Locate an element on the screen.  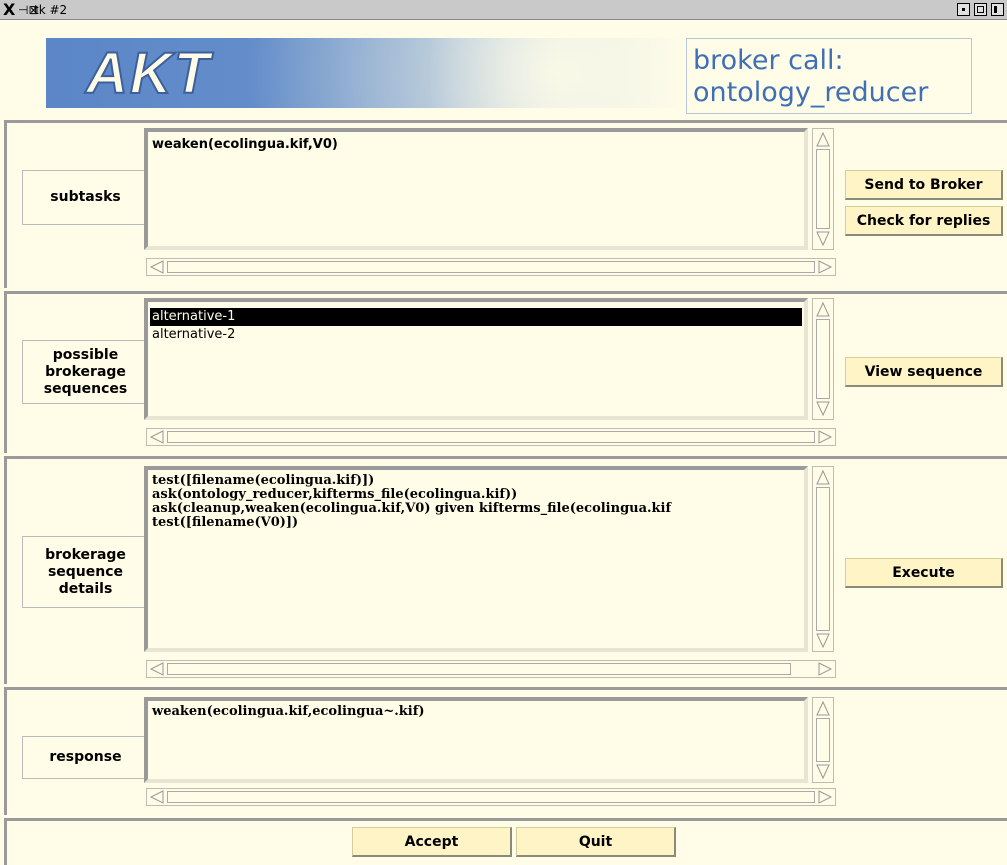
minimize-icon is located at coordinates (963, 9).